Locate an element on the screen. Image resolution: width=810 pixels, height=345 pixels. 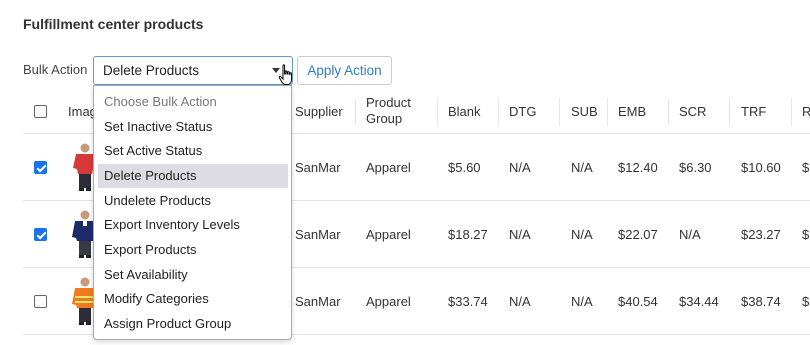
emb-price-cell: $12.40 is located at coordinates (638, 167).